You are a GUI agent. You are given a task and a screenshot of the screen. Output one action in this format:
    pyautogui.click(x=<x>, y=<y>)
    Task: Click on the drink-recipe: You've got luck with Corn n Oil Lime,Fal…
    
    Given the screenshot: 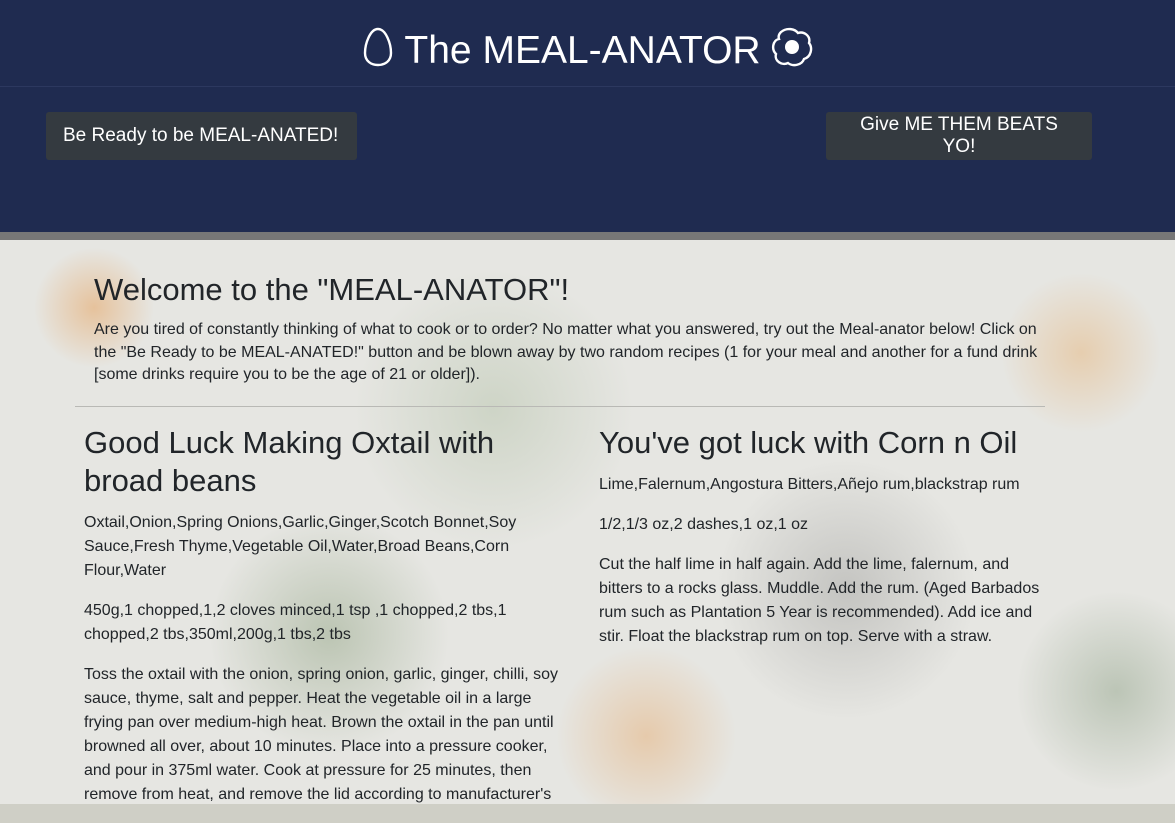 What is the action you would take?
    pyautogui.click(x=824, y=544)
    